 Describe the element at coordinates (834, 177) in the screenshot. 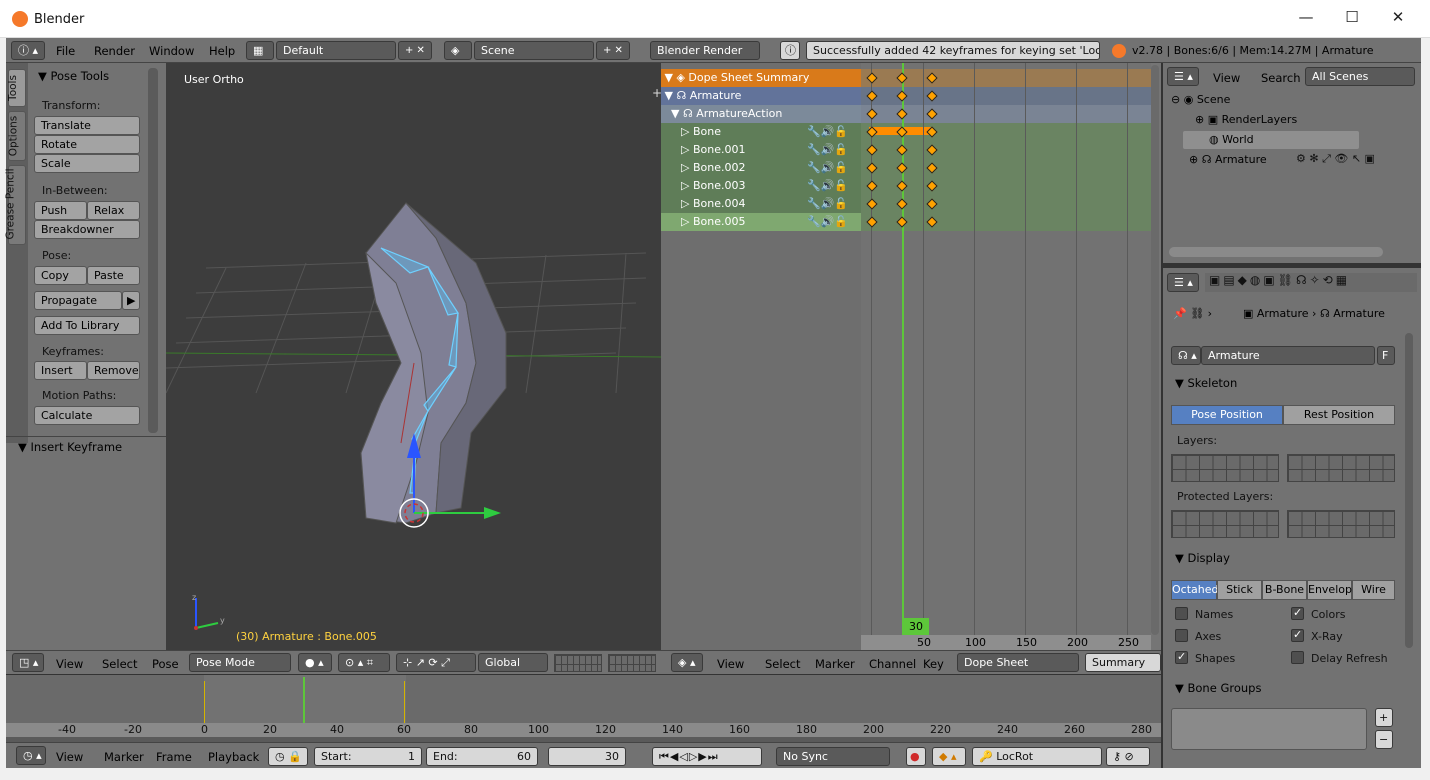

I see `channel-toggle-icons: 🔧🔊🔓 🔧🔊🔓 🔧🔊🔓 🔧🔊🔓 🔧🔊🔓 🔧🔊🔓` at that location.